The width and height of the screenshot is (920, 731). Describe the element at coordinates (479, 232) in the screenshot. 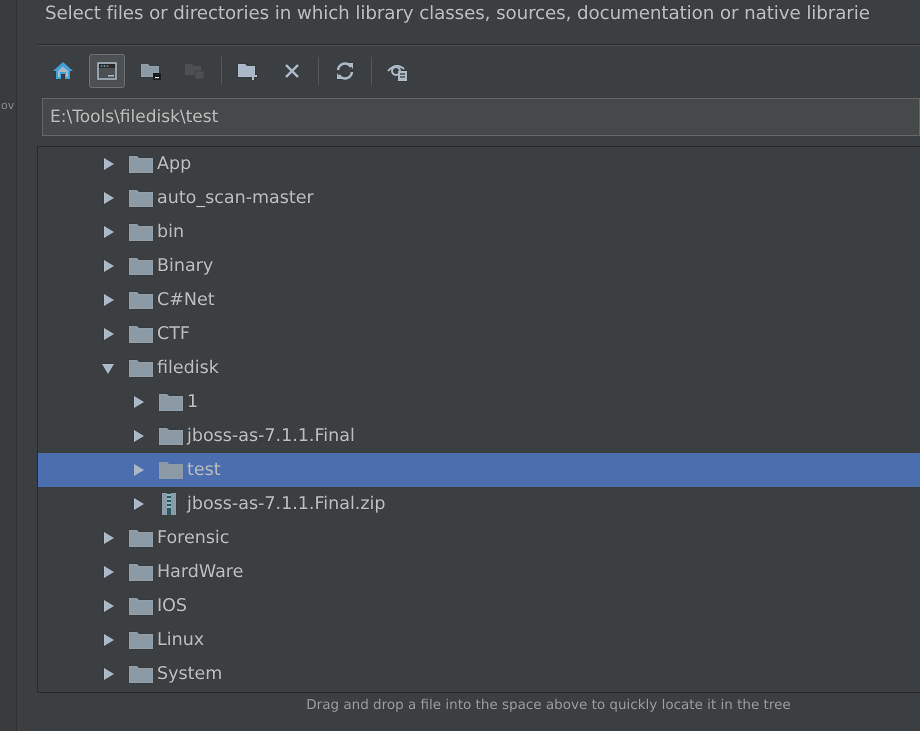

I see `tree-row: bin` at that location.